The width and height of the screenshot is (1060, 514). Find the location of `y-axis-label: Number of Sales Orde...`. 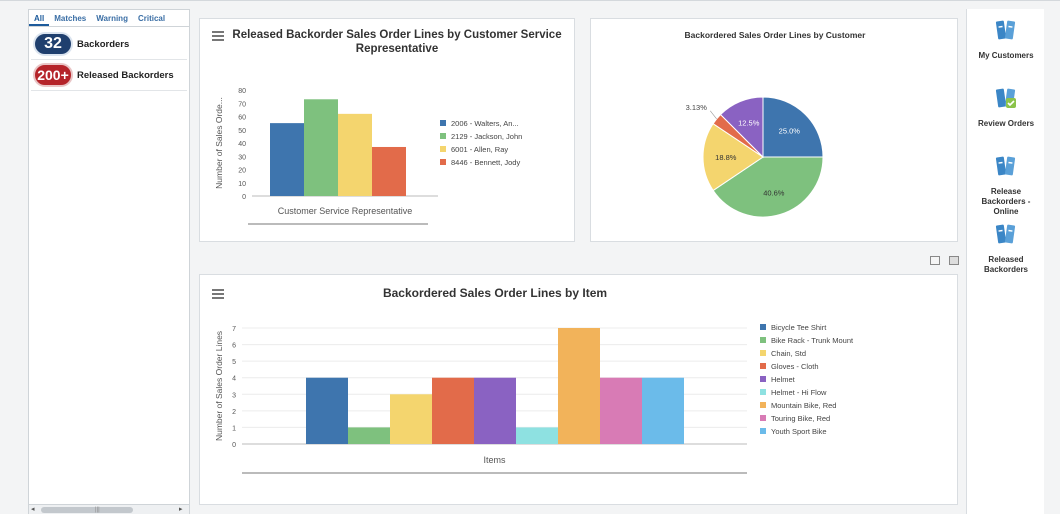

y-axis-label: Number of Sales Orde... is located at coordinates (219, 143).